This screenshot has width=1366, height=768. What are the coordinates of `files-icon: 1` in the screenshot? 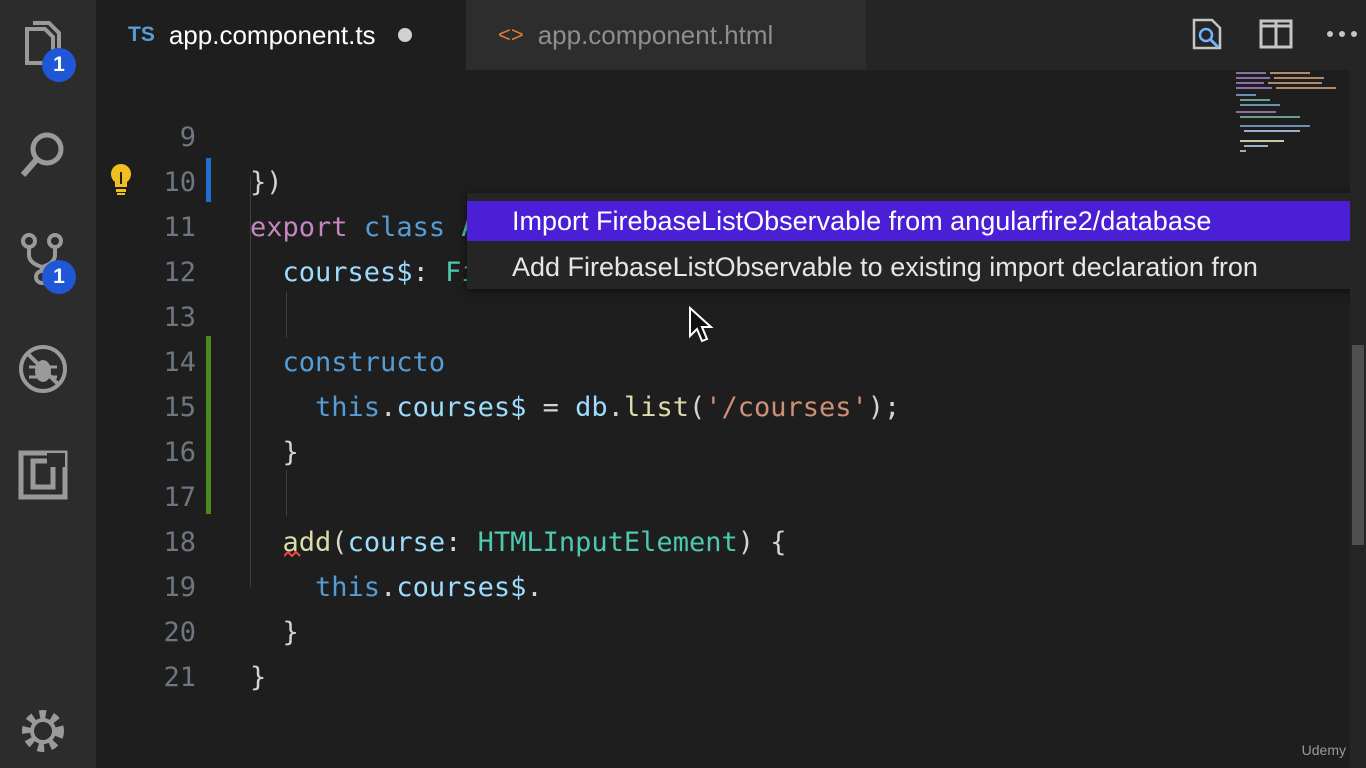 It's located at (45, 50).